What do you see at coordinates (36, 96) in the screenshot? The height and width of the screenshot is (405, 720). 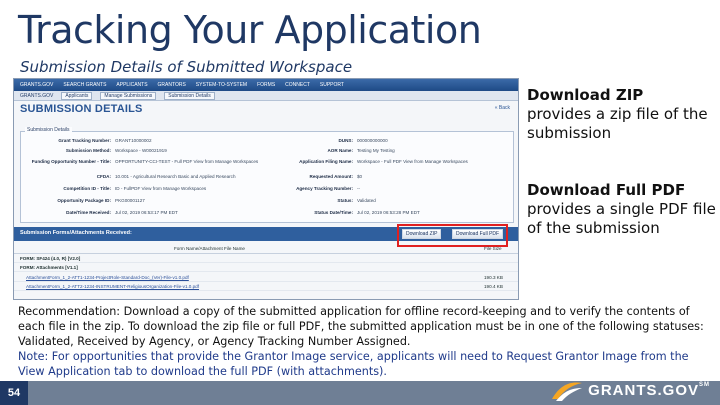 I see `breadcrumb-home: GRANTS.GOV` at bounding box center [36, 96].